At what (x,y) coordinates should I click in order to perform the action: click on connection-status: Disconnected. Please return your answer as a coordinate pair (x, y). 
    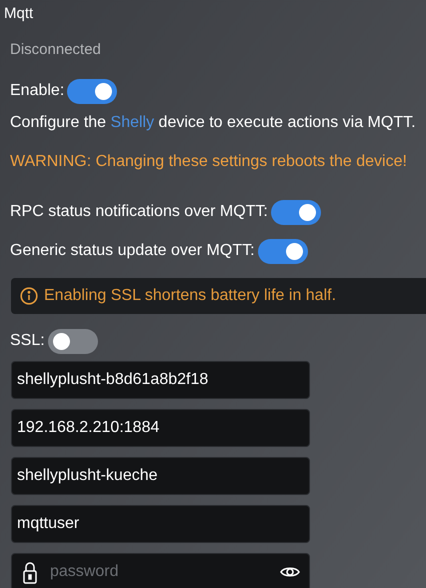
    Looking at the image, I should click on (55, 50).